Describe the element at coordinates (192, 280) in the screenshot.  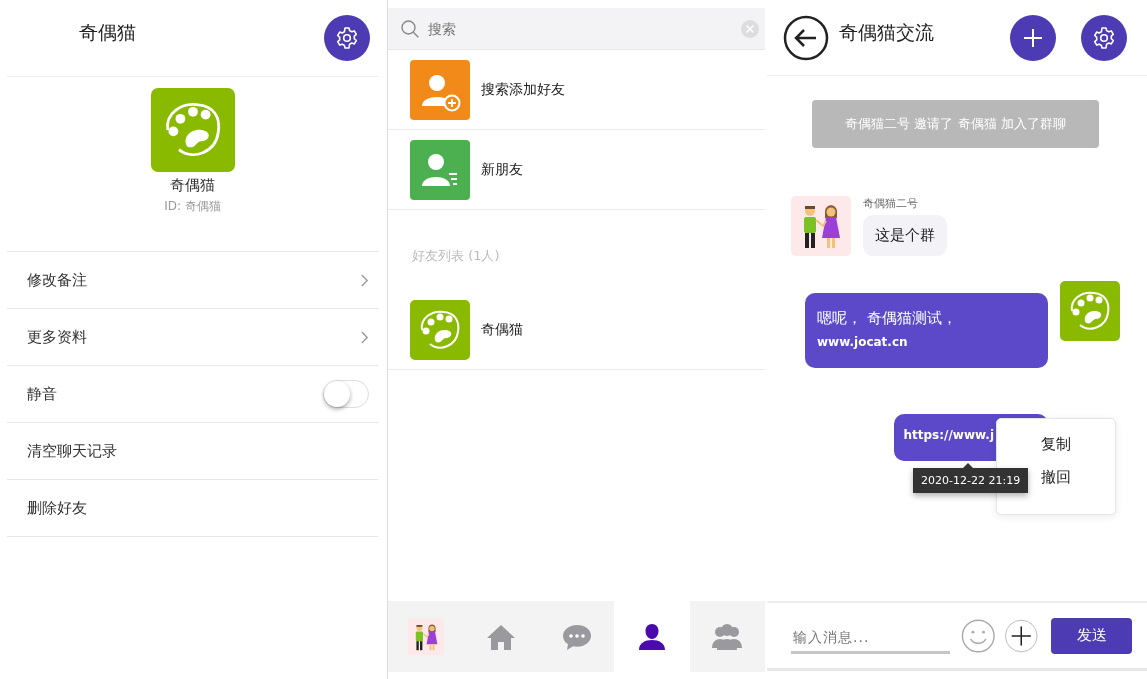
I see `menu-item: 修改备注` at that location.